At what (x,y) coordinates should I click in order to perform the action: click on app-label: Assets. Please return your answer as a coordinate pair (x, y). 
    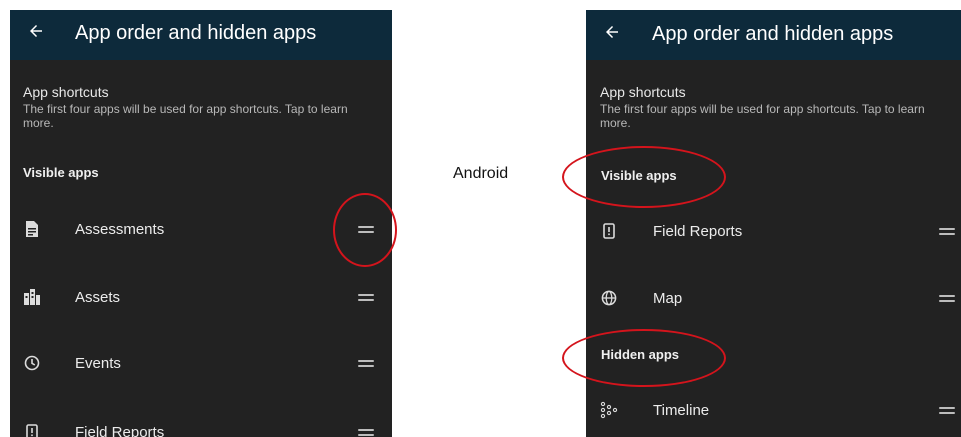
    Looking at the image, I should click on (98, 297).